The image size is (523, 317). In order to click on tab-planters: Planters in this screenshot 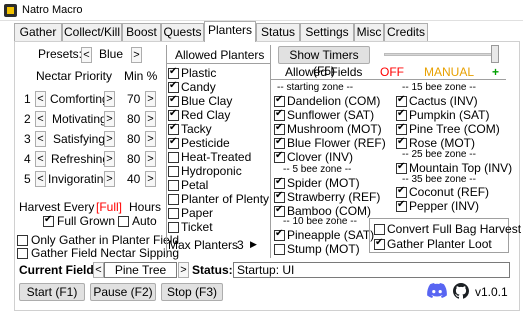, I will do `click(230, 31)`.